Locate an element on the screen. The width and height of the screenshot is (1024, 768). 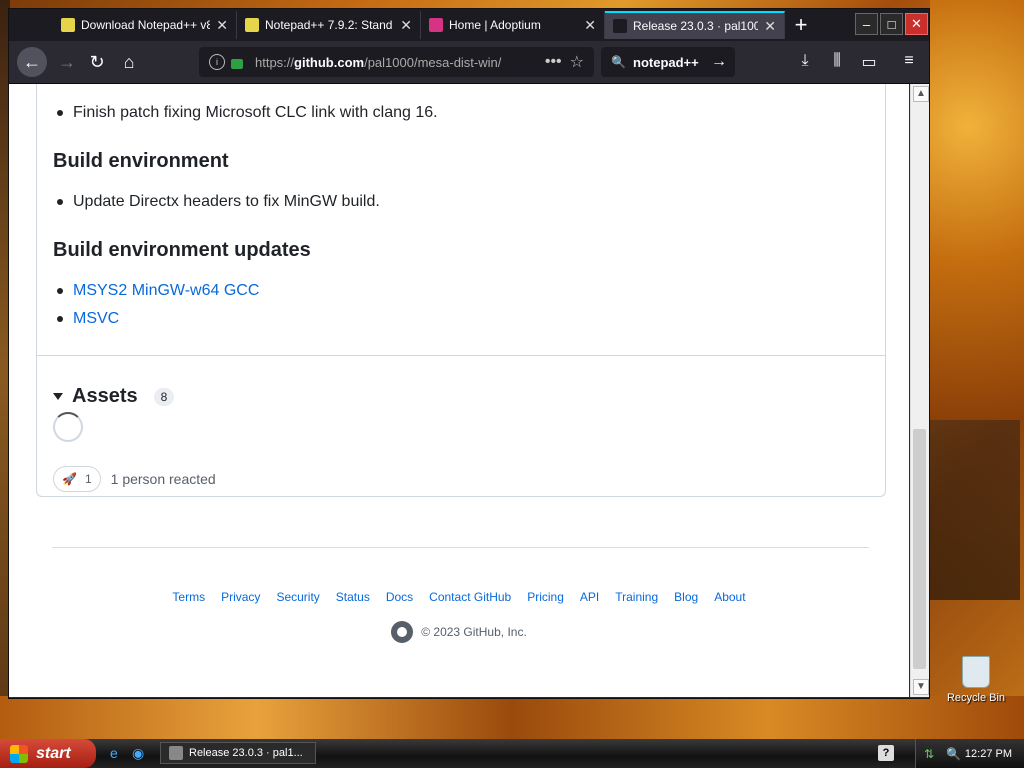
footer-link-terms: Terms is located at coordinates (188, 597).